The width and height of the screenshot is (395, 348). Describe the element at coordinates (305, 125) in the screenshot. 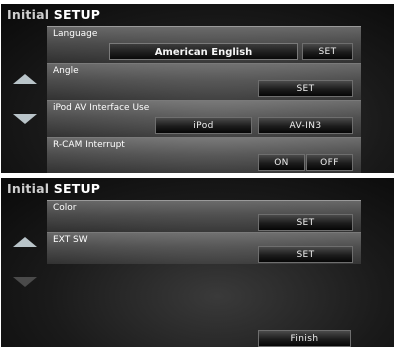

I see `av-in3-option-button: AV-IN3` at that location.